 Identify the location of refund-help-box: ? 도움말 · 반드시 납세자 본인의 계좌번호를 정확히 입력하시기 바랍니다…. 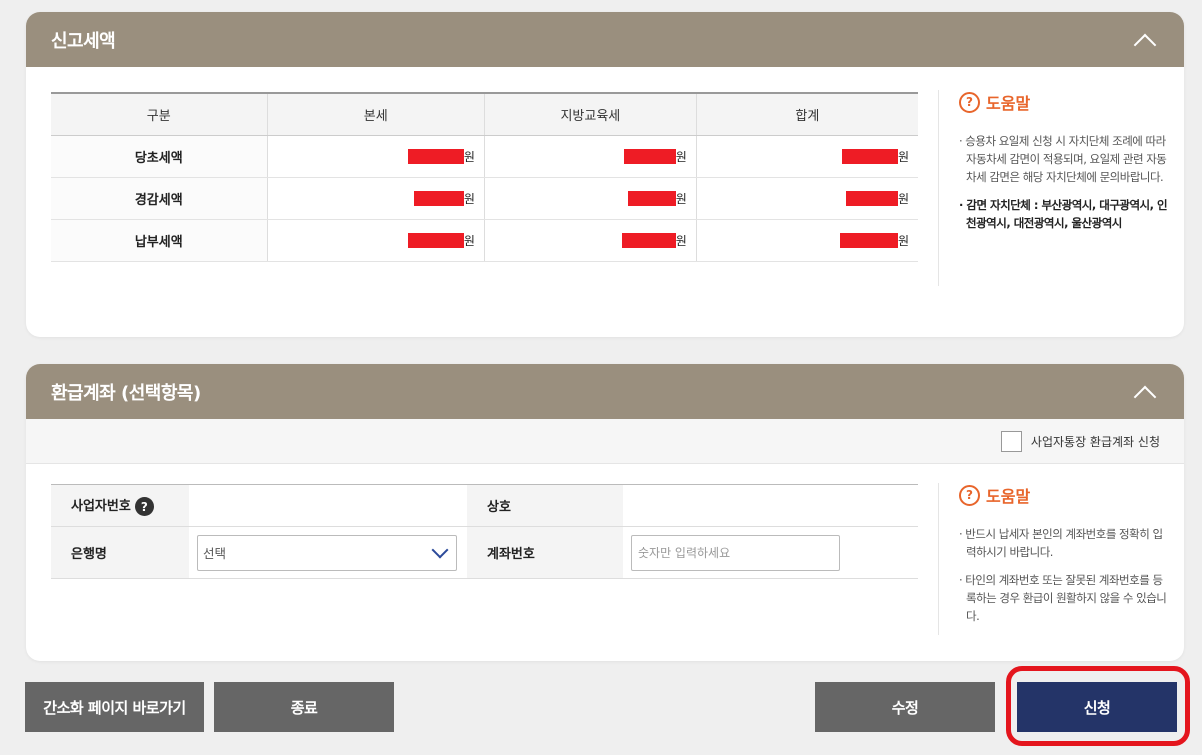
(1053, 559).